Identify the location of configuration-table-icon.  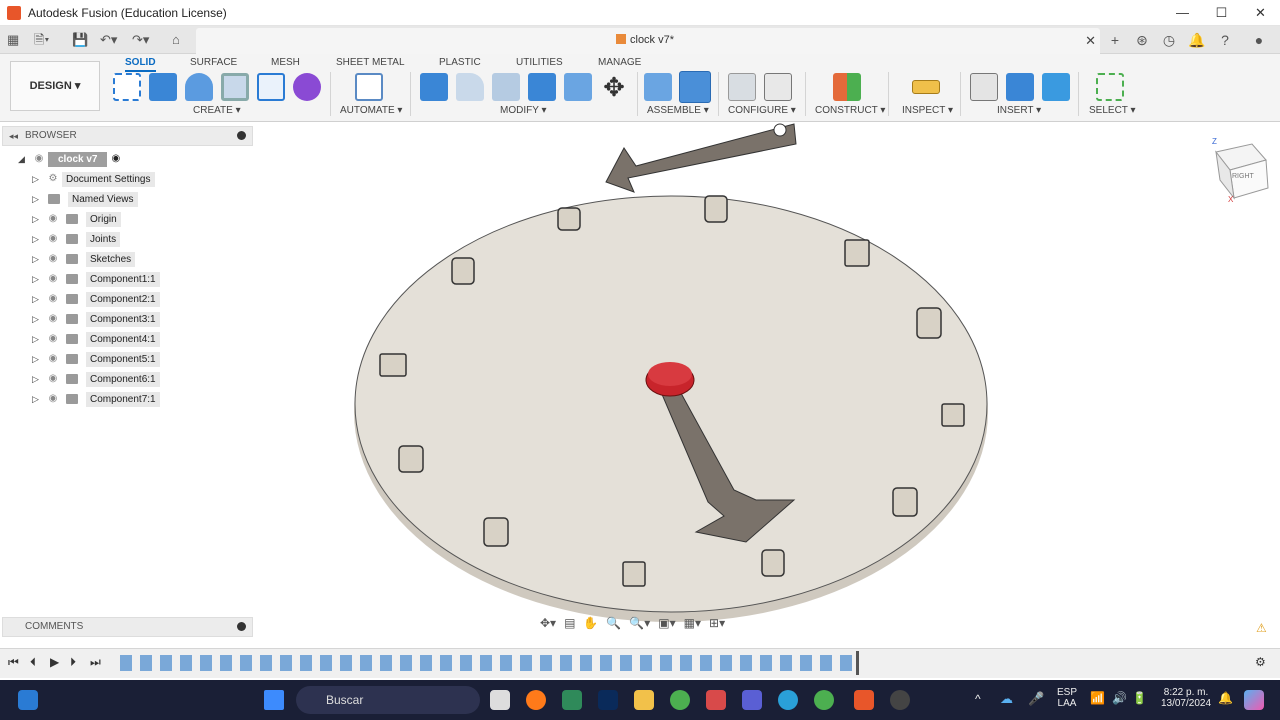
(778, 87).